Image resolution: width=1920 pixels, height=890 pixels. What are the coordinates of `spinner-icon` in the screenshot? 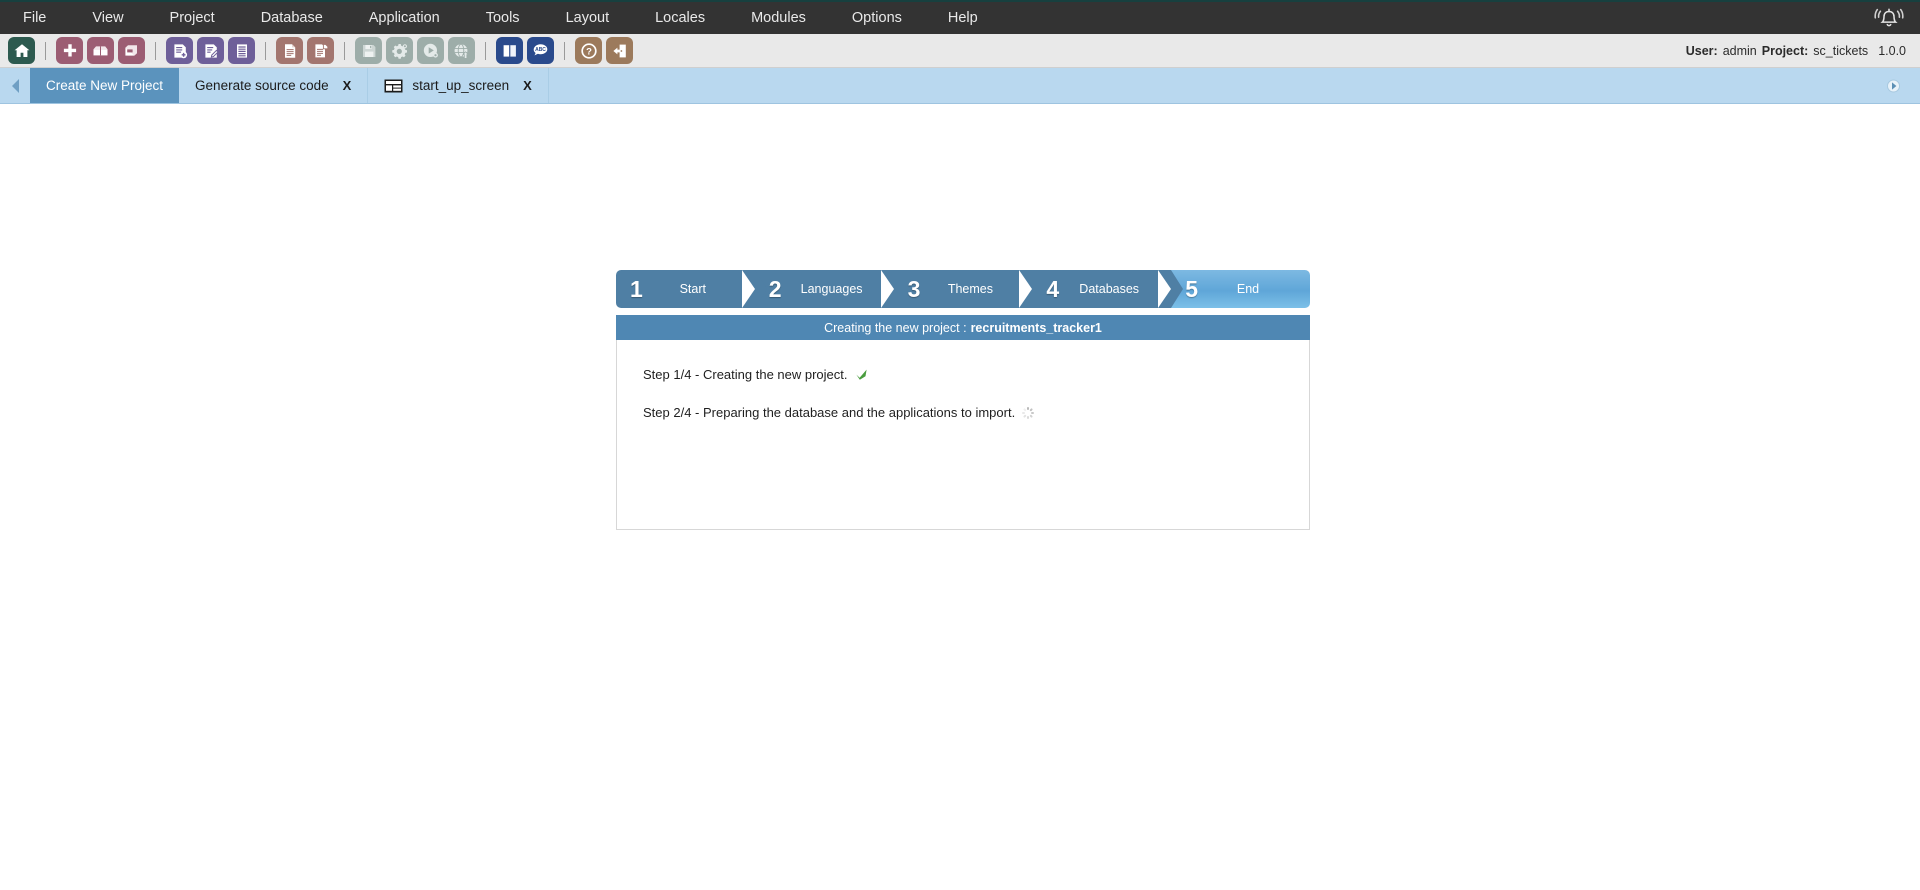 It's located at (1028, 412).